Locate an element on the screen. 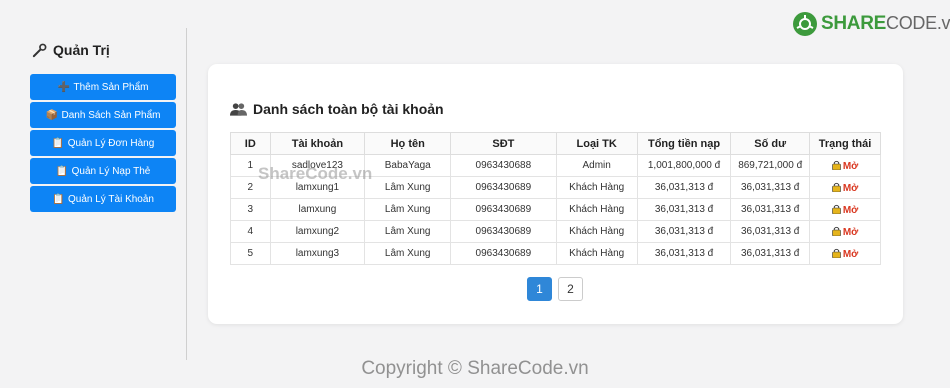 The width and height of the screenshot is (950, 388). plus-icon: ➕ is located at coordinates (63, 87).